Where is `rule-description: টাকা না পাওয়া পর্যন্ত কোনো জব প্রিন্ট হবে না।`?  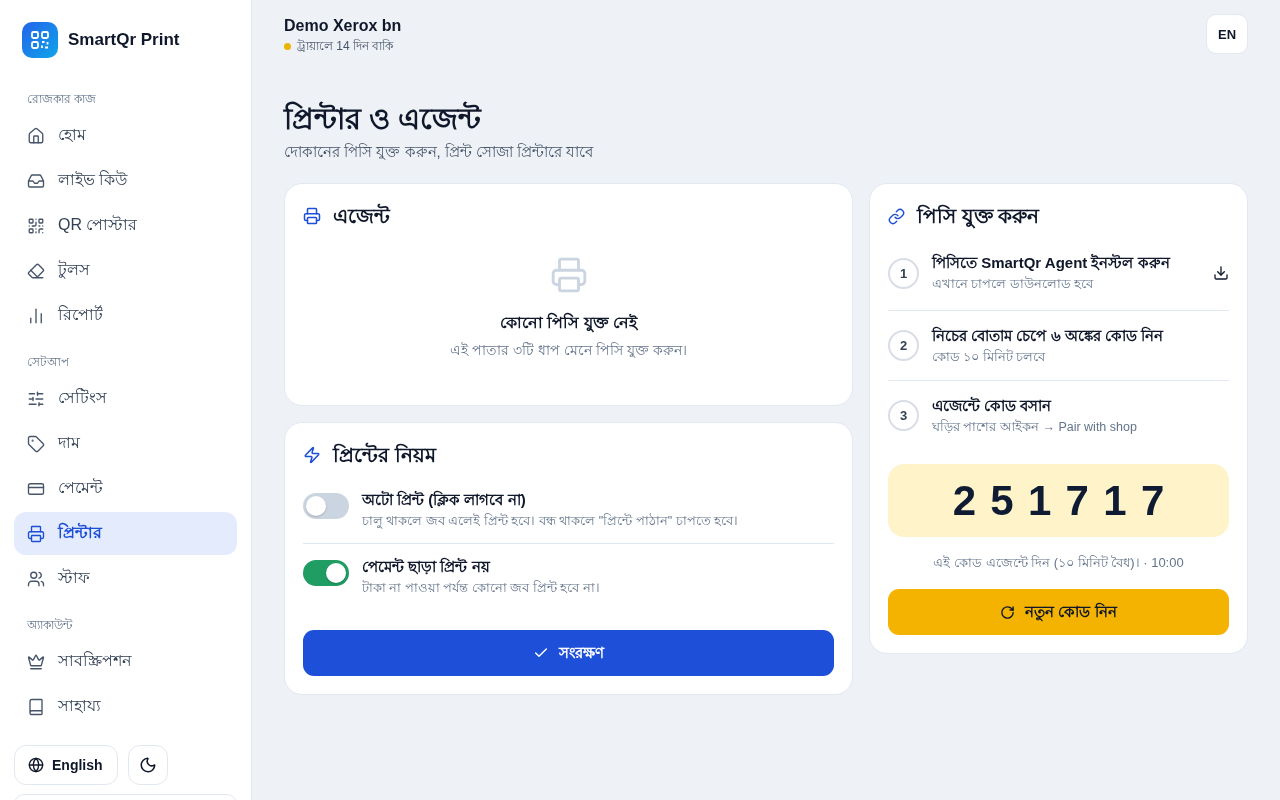 rule-description: টাকা না পাওয়া পর্যন্ত কোনো জব প্রিন্ট হবে না। is located at coordinates (481, 588).